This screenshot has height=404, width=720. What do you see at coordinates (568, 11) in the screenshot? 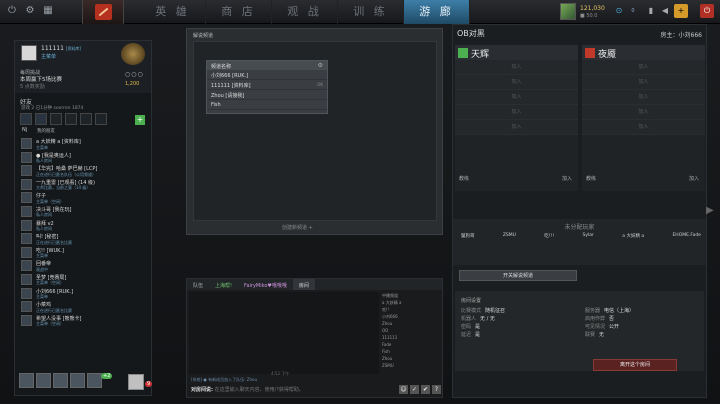
I see `top-avatar` at bounding box center [568, 11].